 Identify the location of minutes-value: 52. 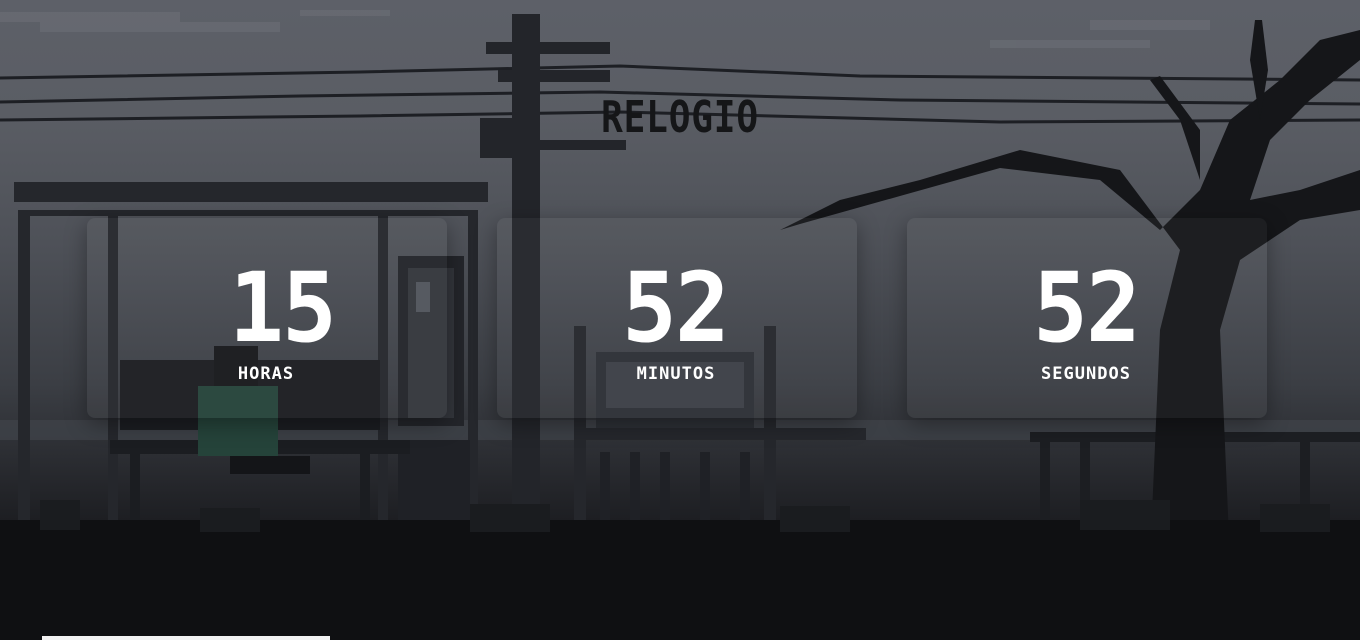
(675, 308).